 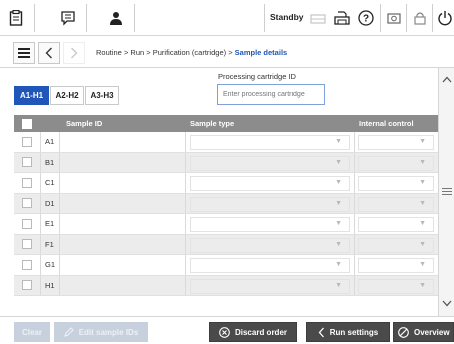 I want to click on well-position: H1, so click(x=50, y=285).